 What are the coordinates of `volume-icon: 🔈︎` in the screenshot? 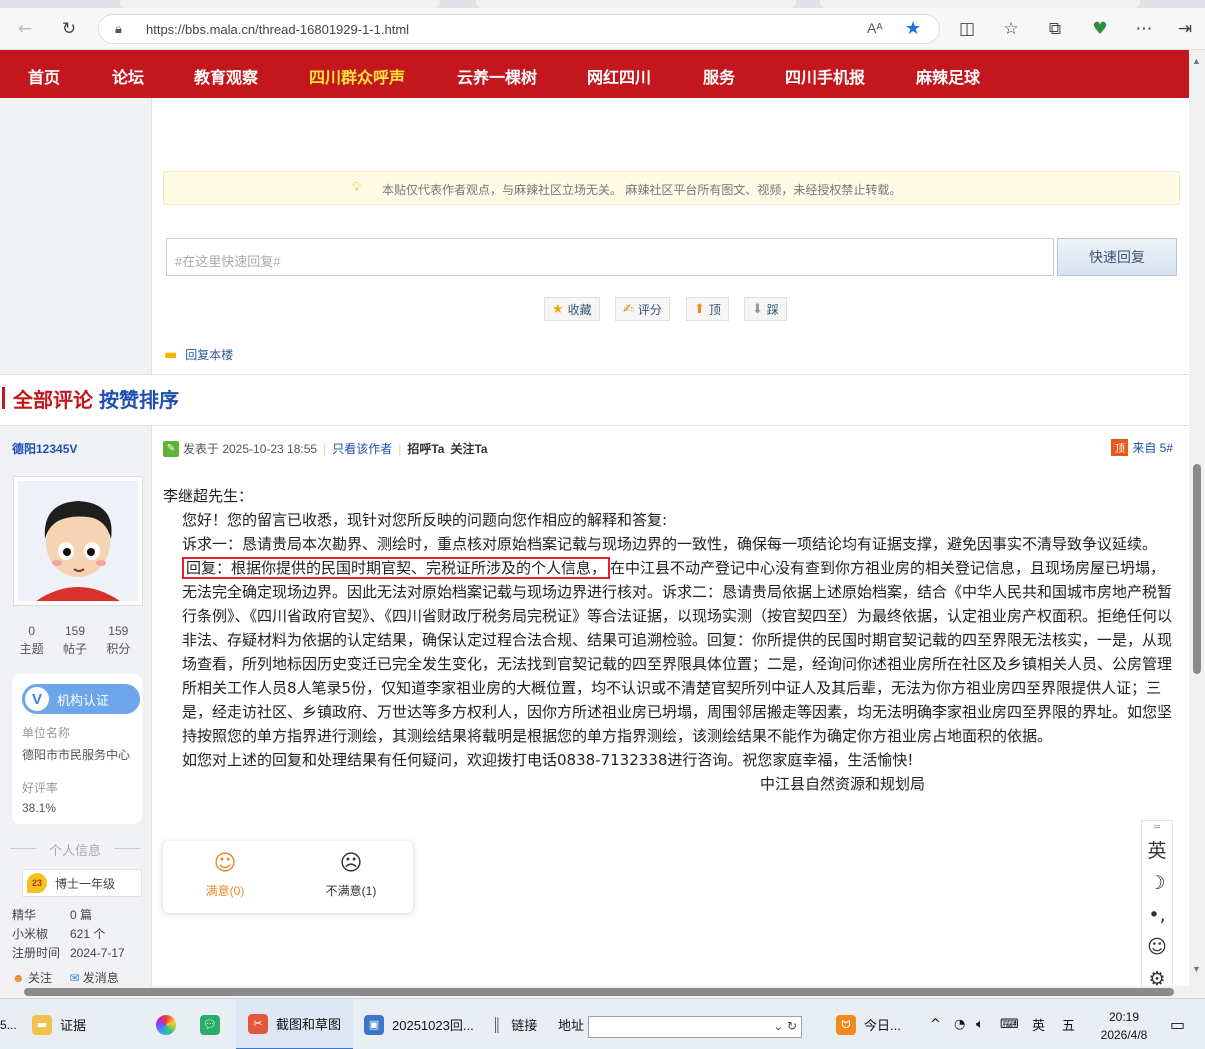 It's located at (980, 1024).